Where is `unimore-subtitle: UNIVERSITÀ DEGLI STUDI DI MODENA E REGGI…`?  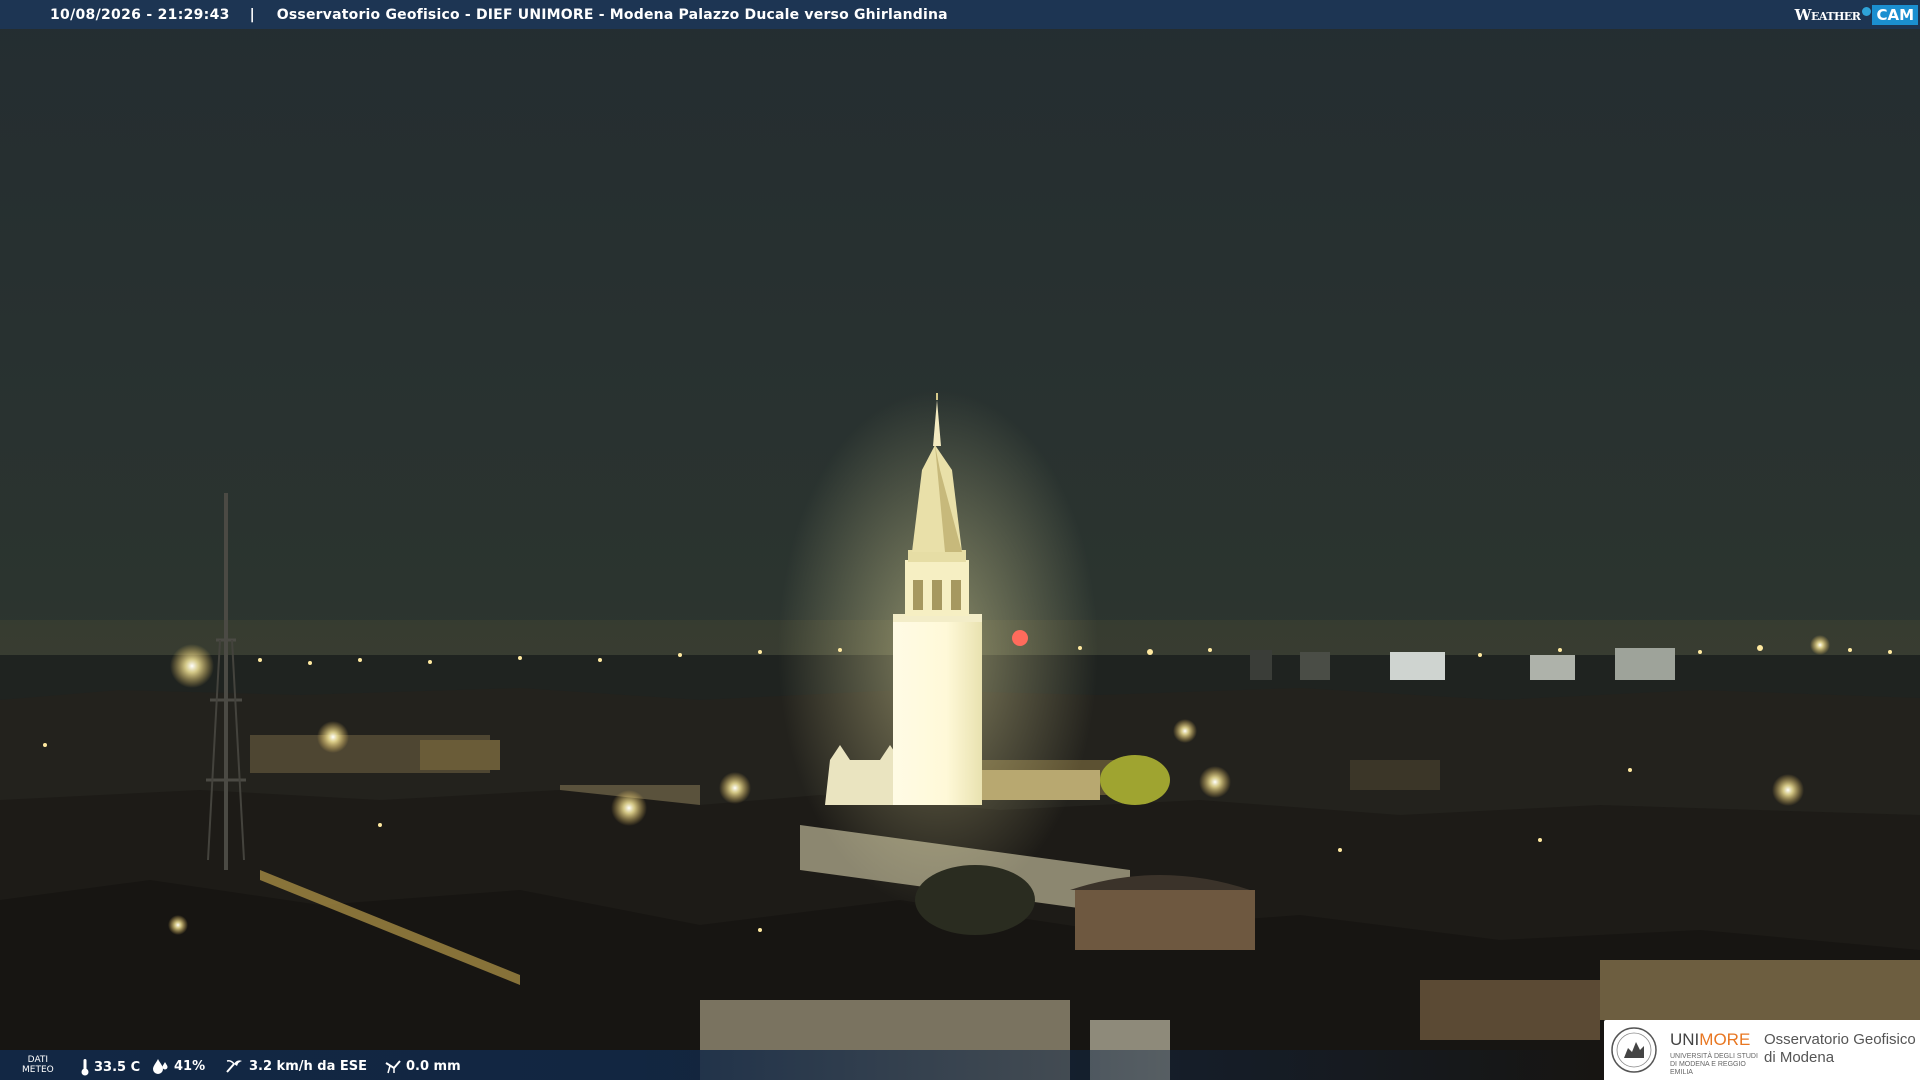
unimore-subtitle: UNIVERSITÀ DEGLI STUDI DI MODENA E REGGI… is located at coordinates (1714, 1064).